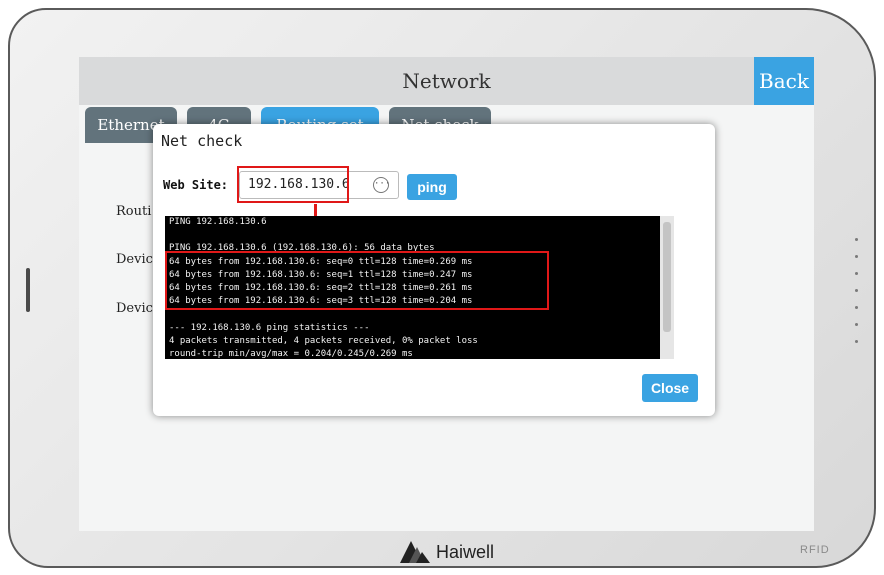  I want to click on page-title: Network, so click(446, 81).